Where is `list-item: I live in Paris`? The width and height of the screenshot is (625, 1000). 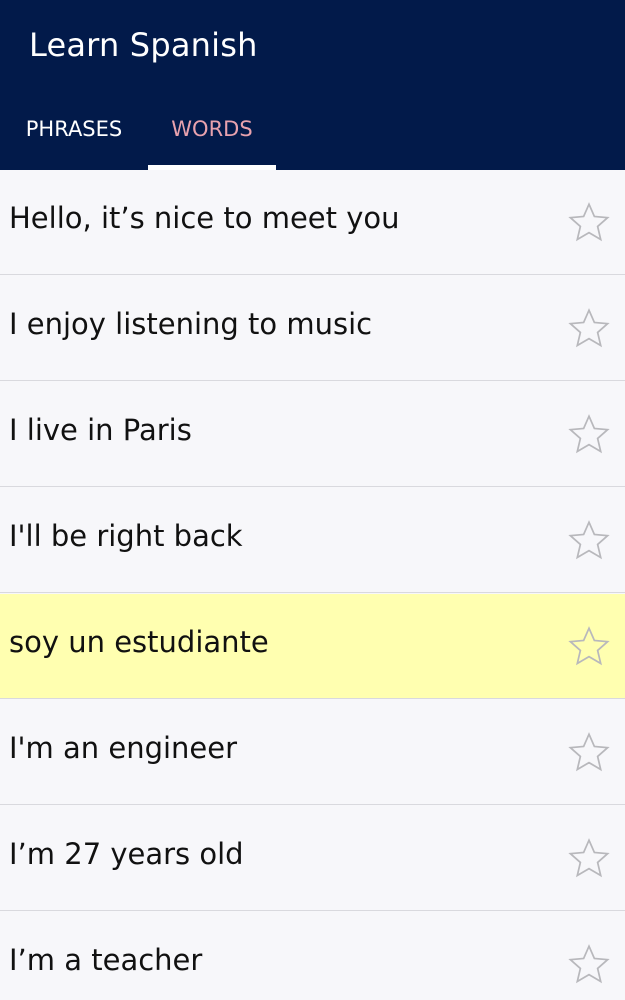 list-item: I live in Paris is located at coordinates (312, 434).